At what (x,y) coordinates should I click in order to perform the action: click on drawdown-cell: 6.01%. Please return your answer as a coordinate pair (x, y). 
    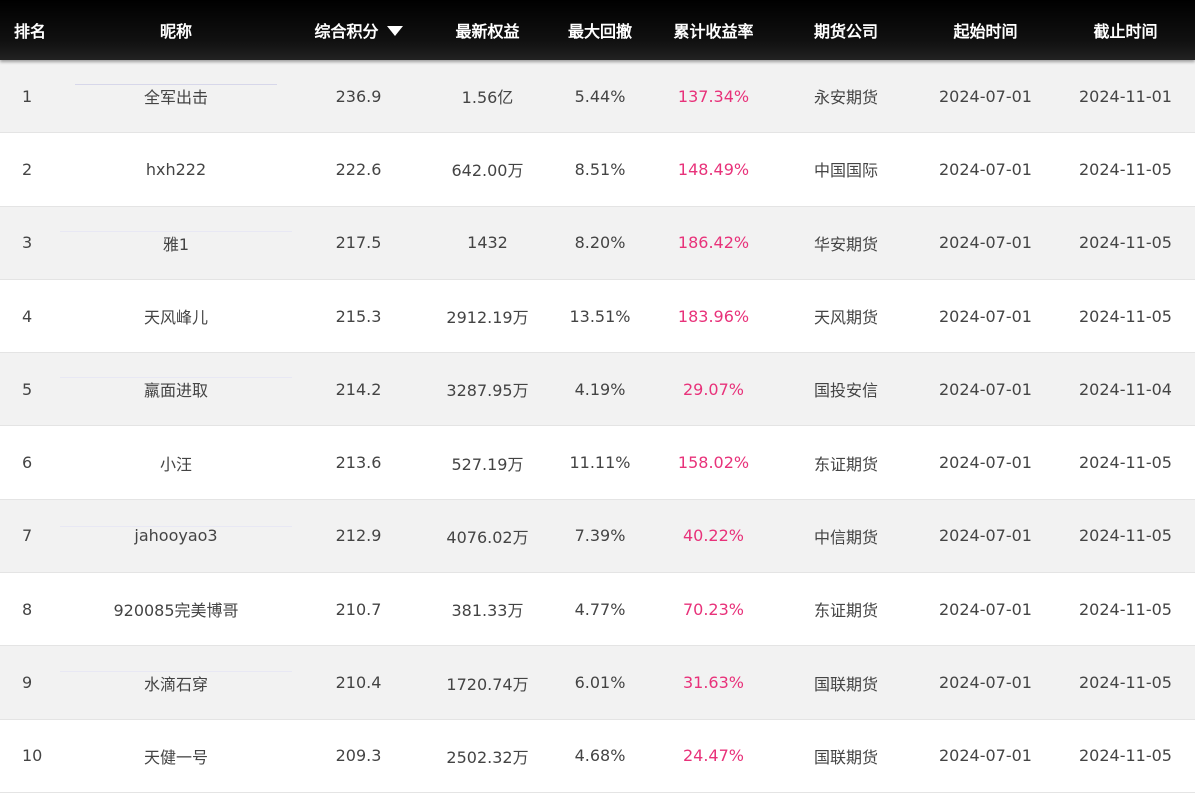
    Looking at the image, I should click on (600, 683).